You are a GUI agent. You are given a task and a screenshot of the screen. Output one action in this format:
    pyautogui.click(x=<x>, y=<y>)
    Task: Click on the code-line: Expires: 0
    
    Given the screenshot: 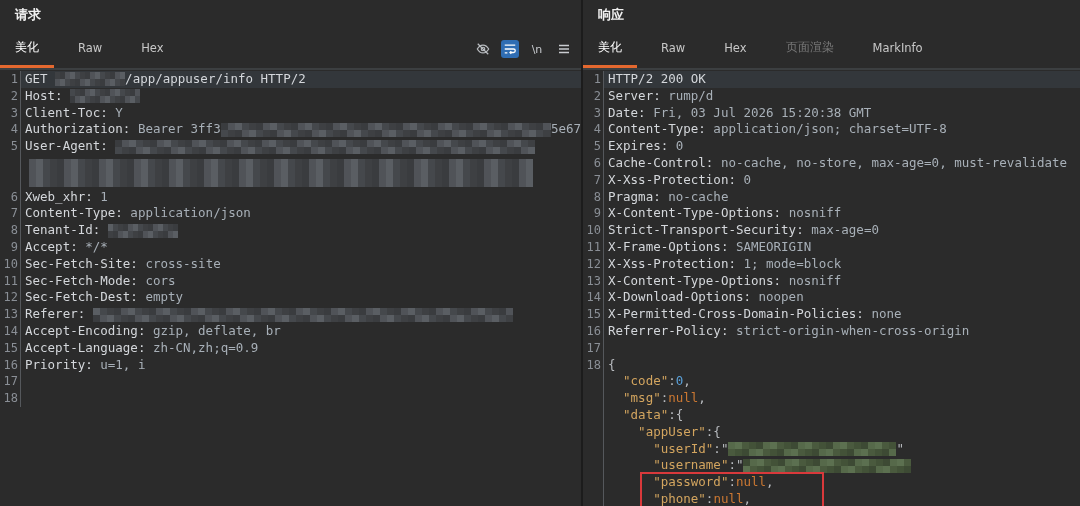 What is the action you would take?
    pyautogui.click(x=646, y=146)
    